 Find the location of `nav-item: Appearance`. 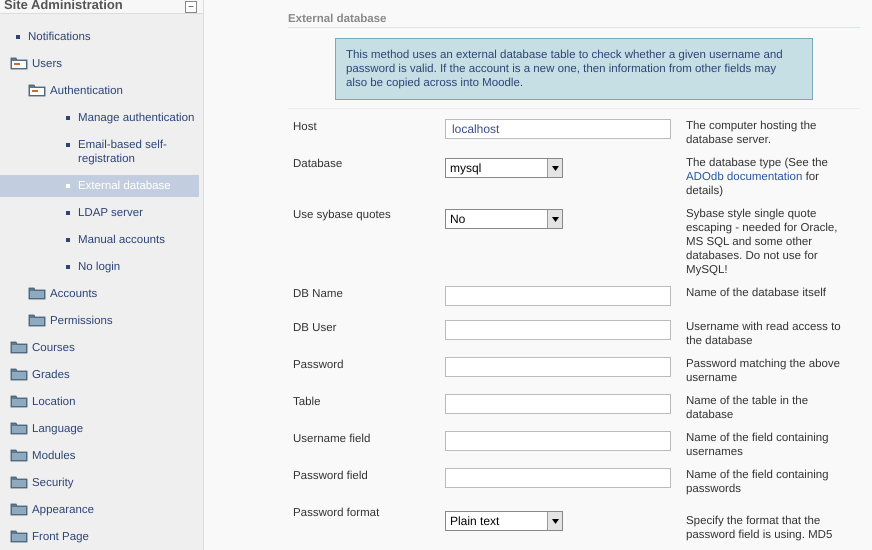

nav-item: Appearance is located at coordinates (99, 510).